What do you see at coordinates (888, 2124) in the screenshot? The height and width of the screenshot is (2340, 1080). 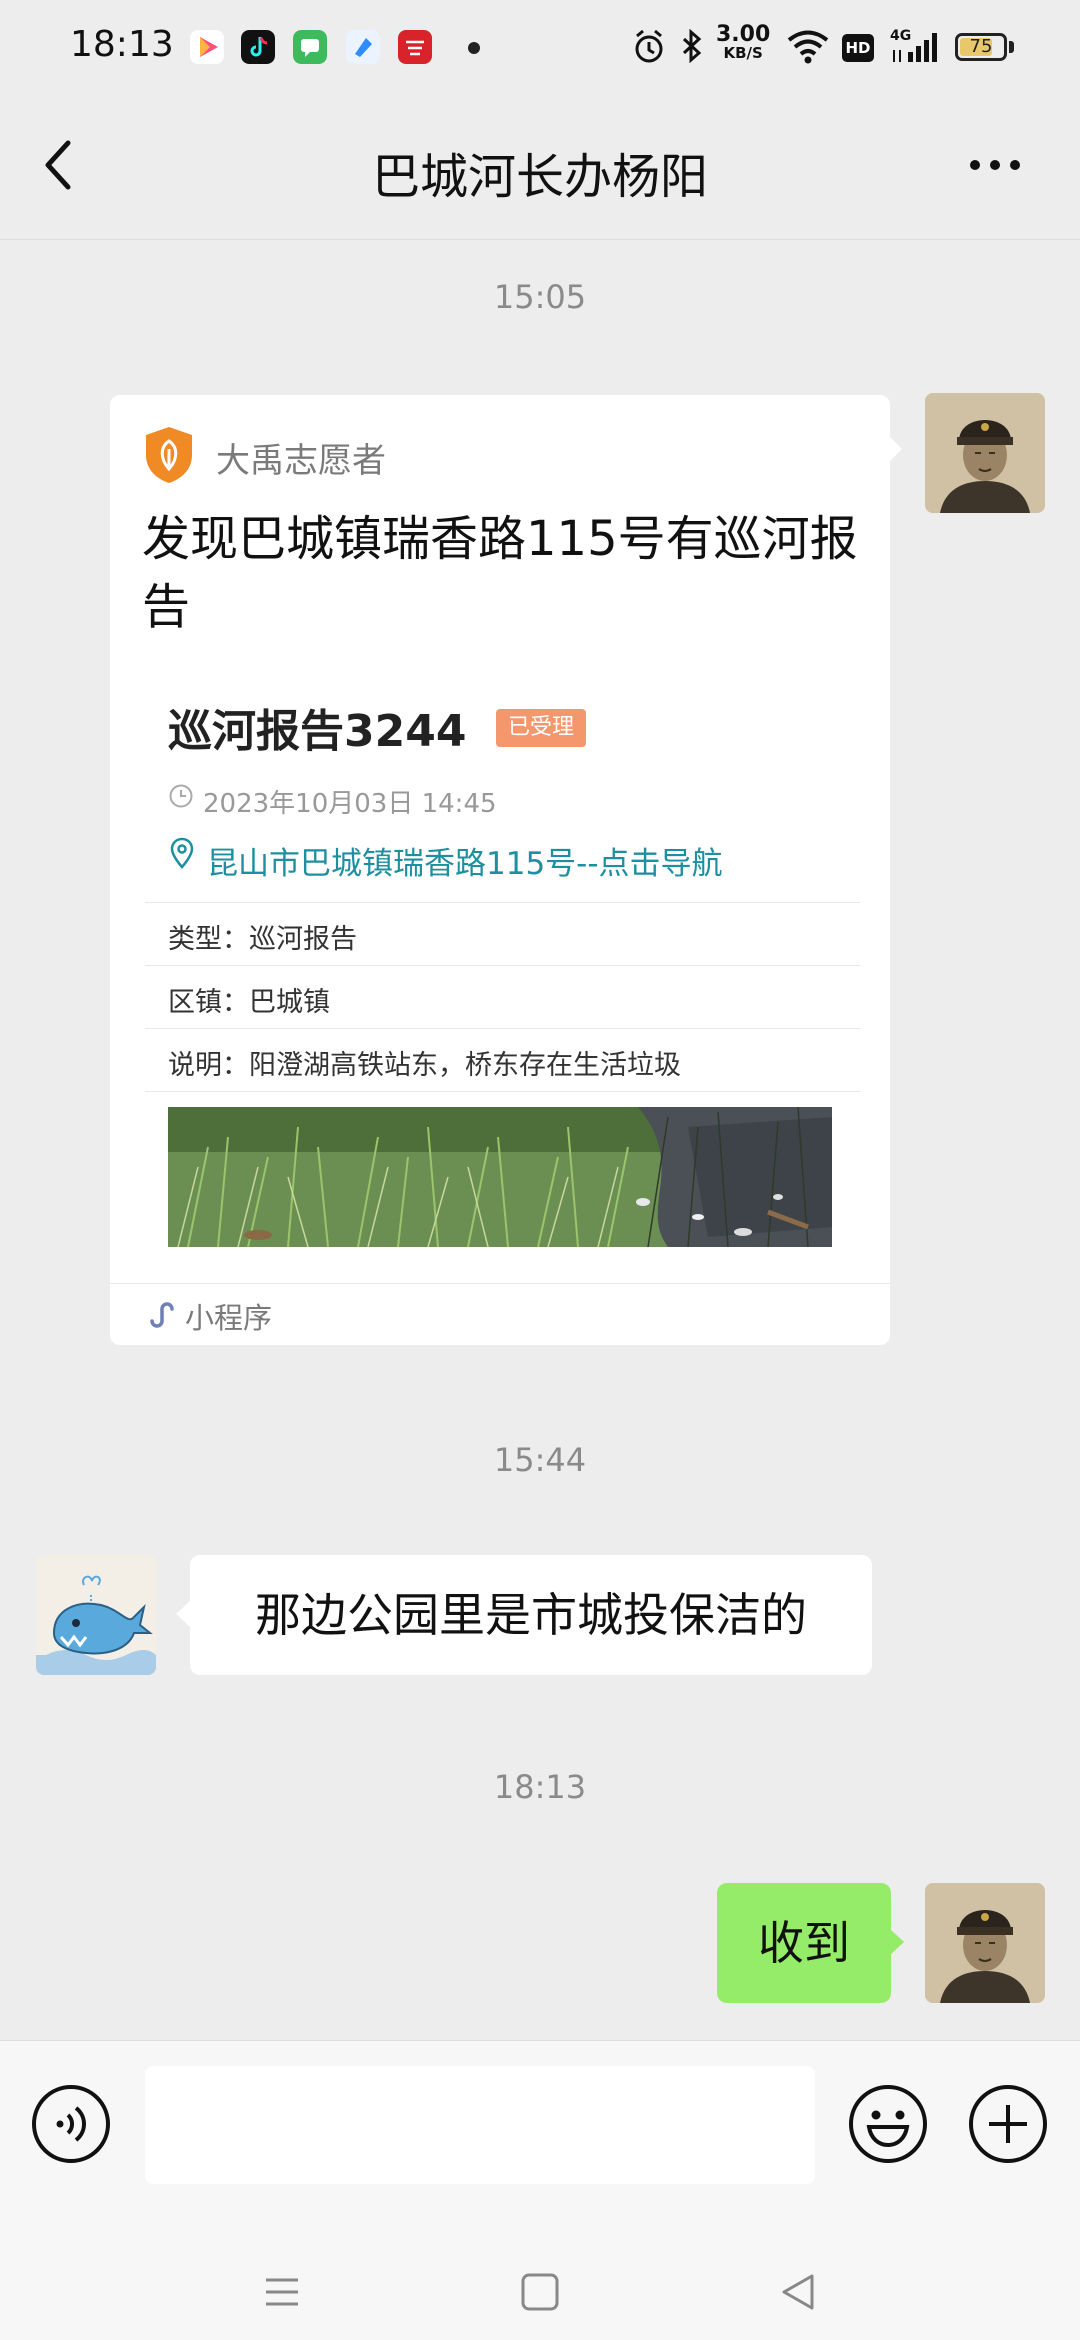 I see `emoji-icon` at bounding box center [888, 2124].